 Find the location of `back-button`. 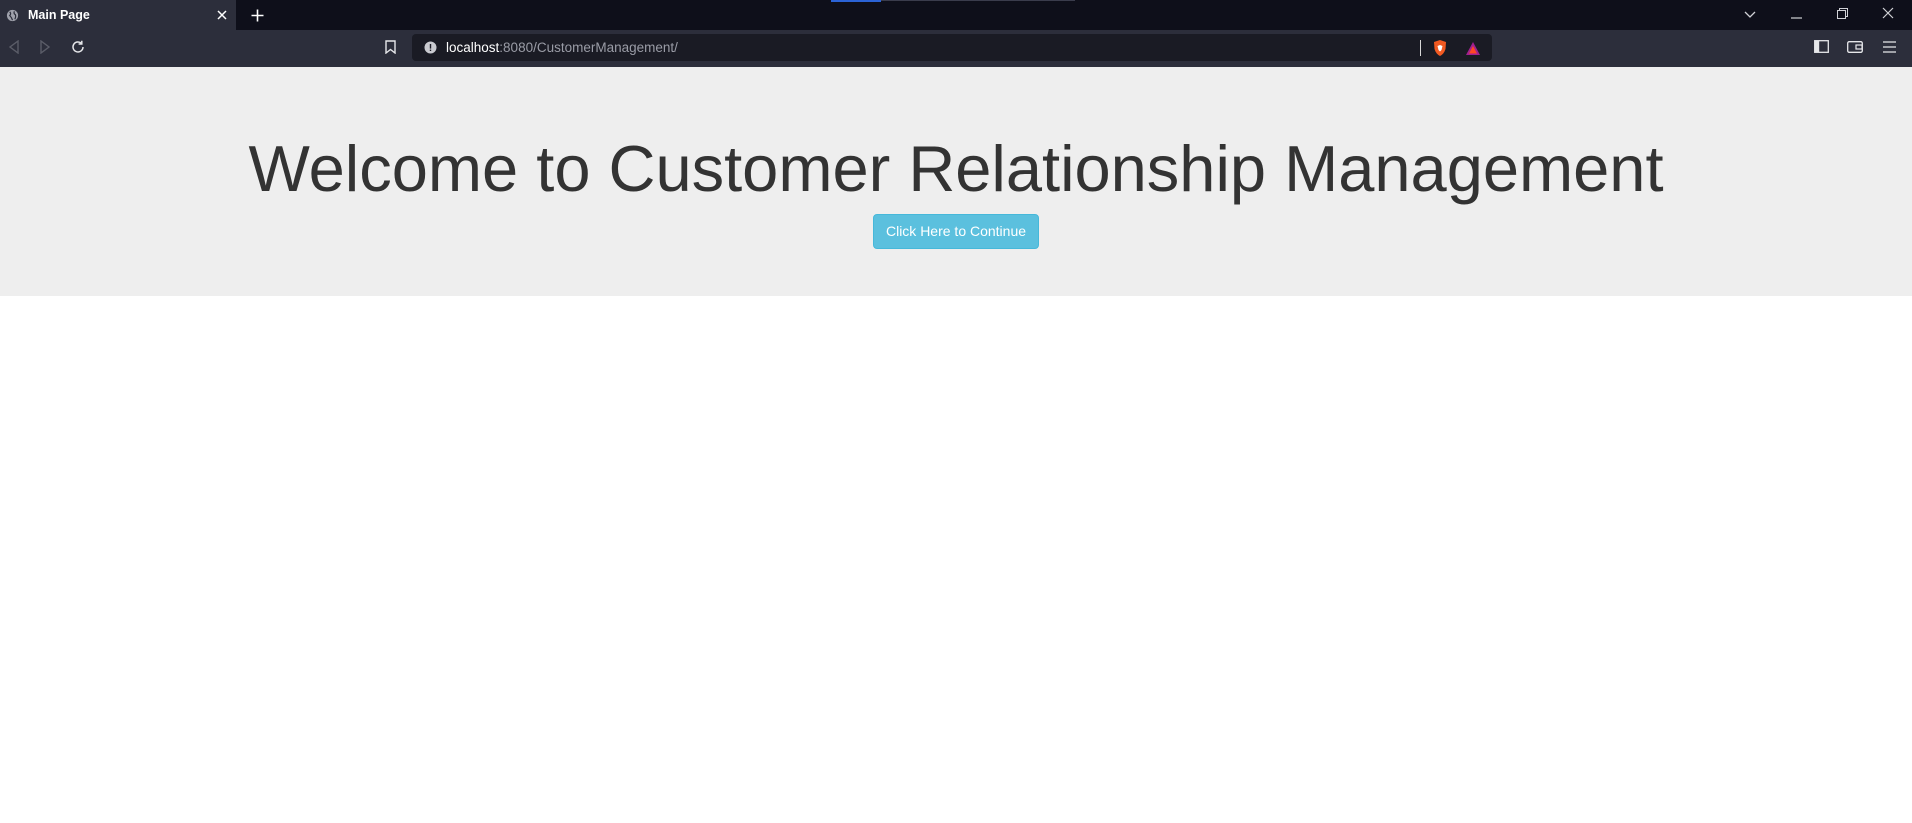

back-button is located at coordinates (14, 49).